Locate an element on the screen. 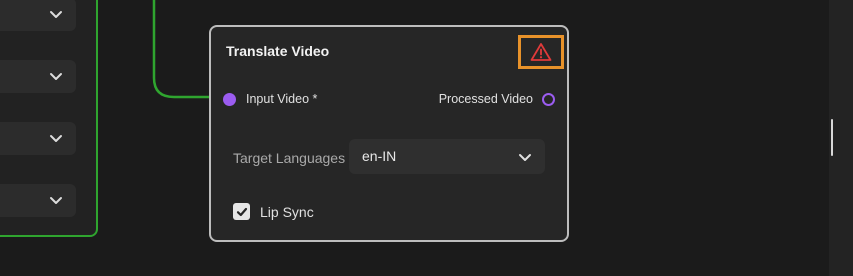  lip-sync-checkbox is located at coordinates (241, 211).